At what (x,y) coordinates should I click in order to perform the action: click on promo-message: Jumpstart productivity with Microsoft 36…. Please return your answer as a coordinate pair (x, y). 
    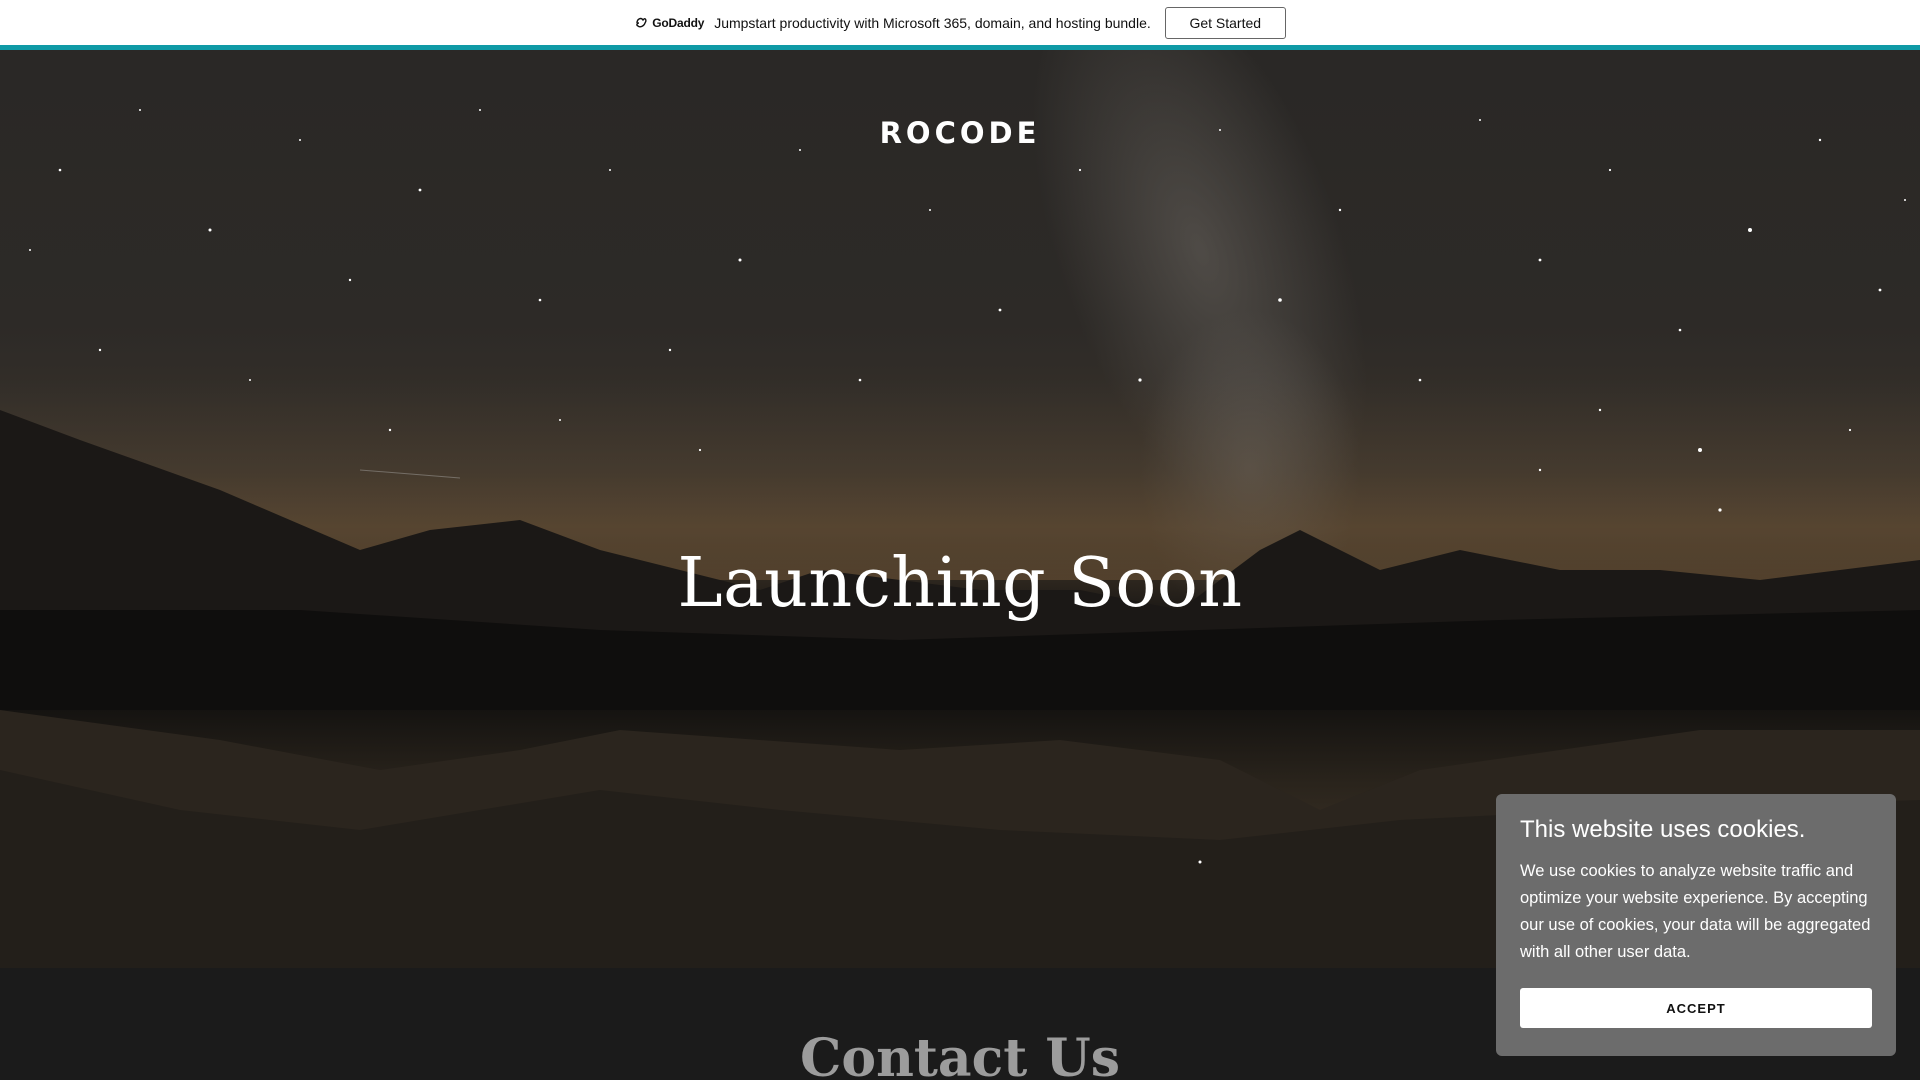
    Looking at the image, I should click on (932, 22).